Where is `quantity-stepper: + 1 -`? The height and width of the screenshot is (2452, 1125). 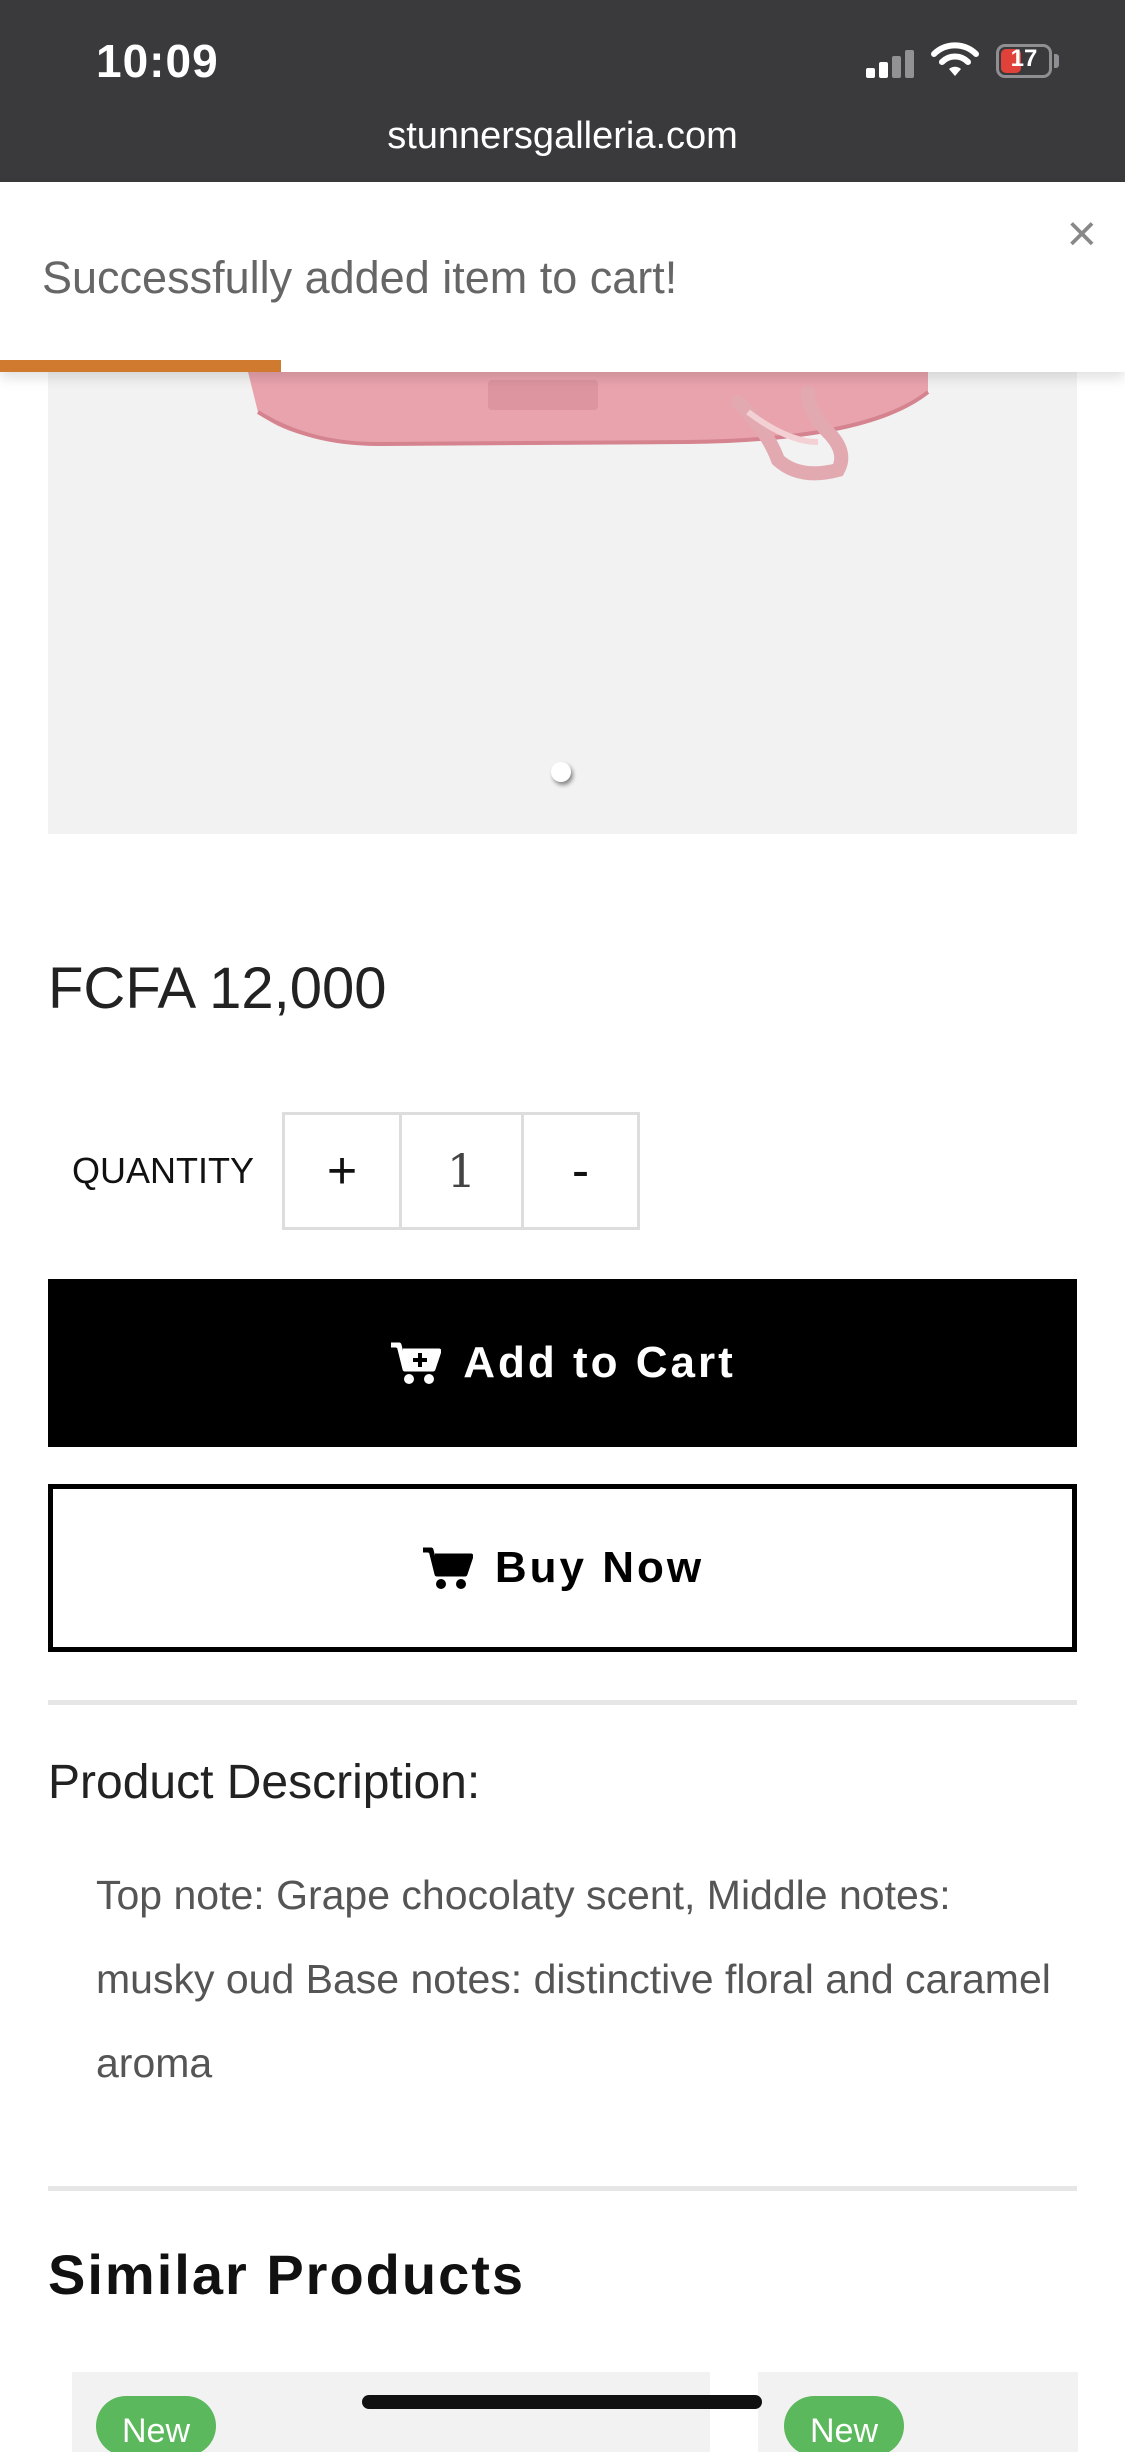 quantity-stepper: + 1 - is located at coordinates (461, 1171).